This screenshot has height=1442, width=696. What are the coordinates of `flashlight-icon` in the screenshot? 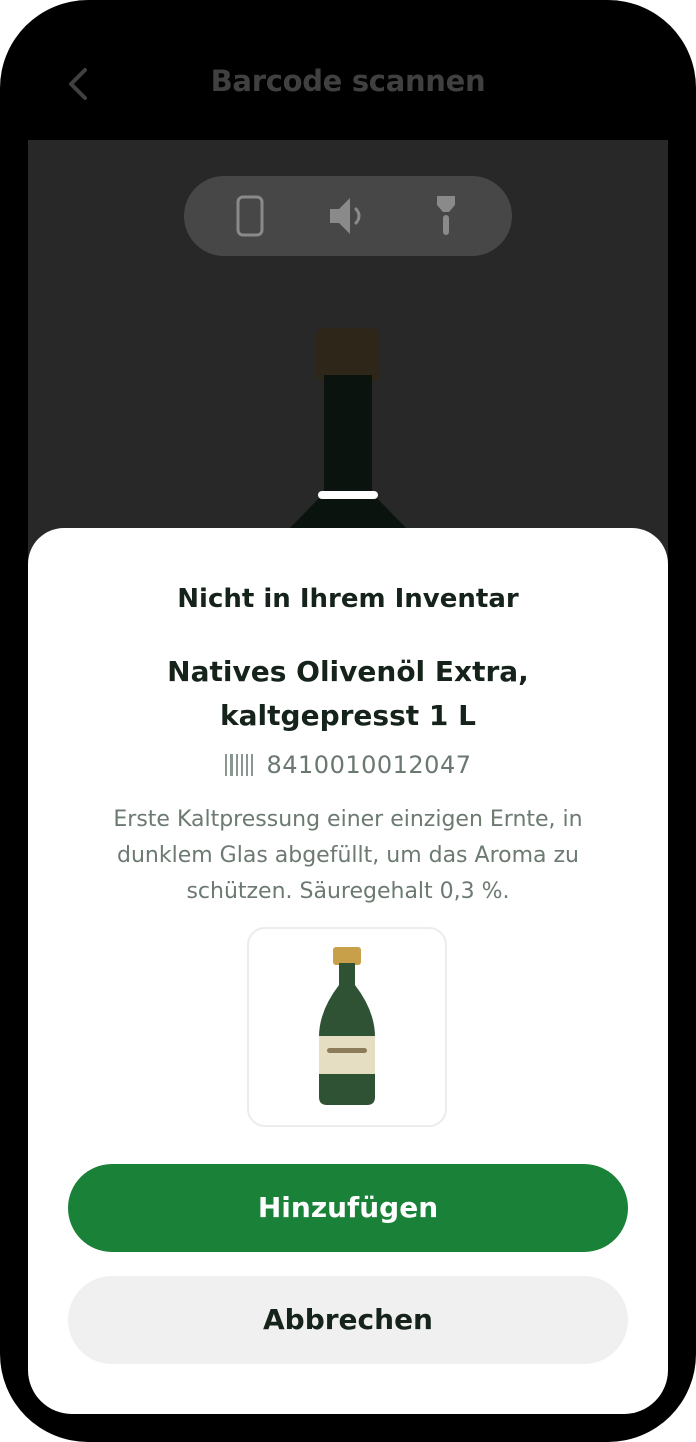 It's located at (446, 215).